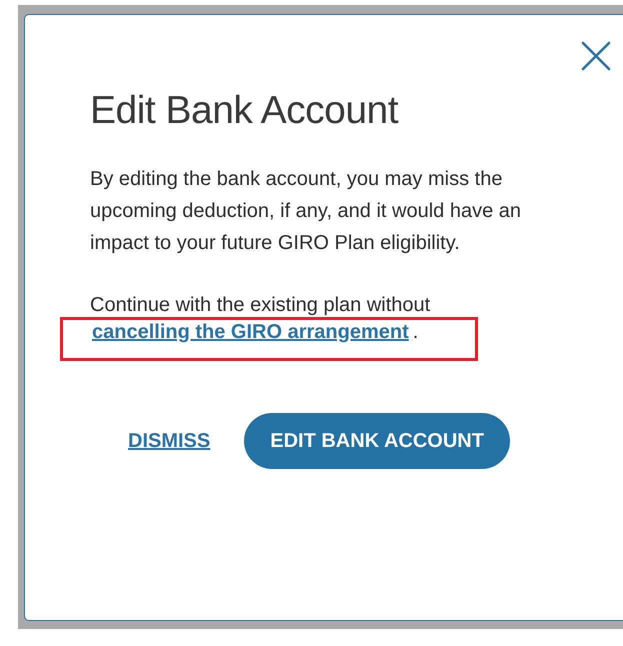 The image size is (623, 646). What do you see at coordinates (261, 305) in the screenshot?
I see `continue-text: Continue with the existing plan without` at bounding box center [261, 305].